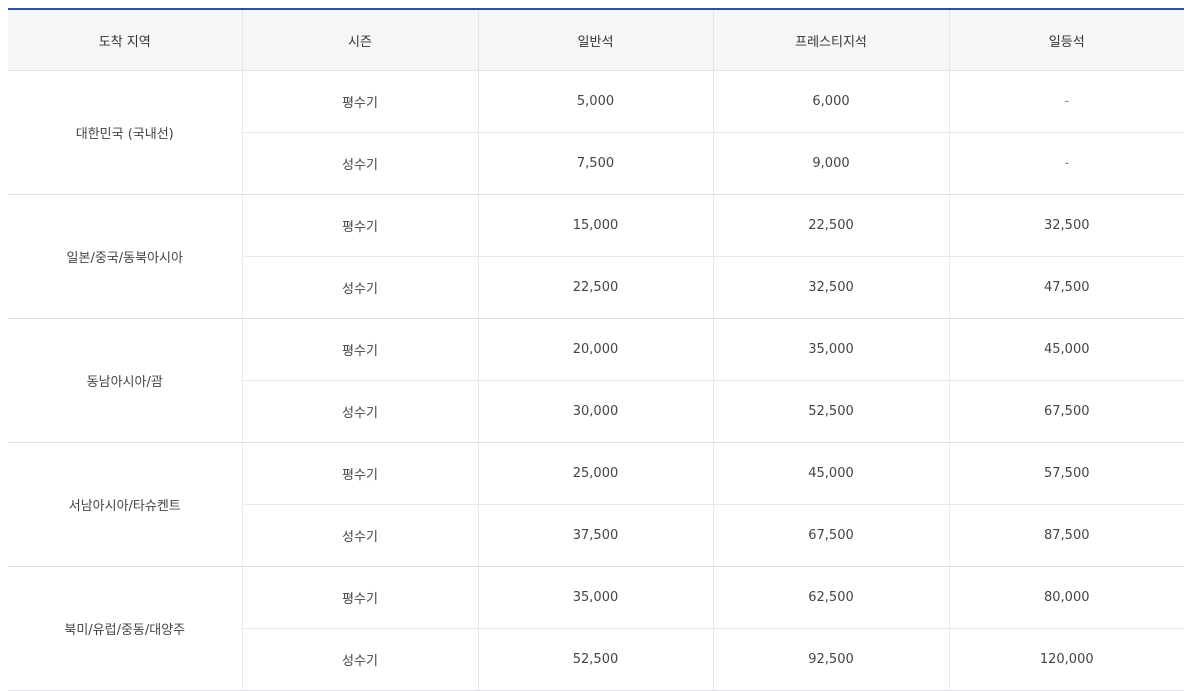 The height and width of the screenshot is (691, 1192). I want to click on first-cell: 32,500, so click(1066, 225).